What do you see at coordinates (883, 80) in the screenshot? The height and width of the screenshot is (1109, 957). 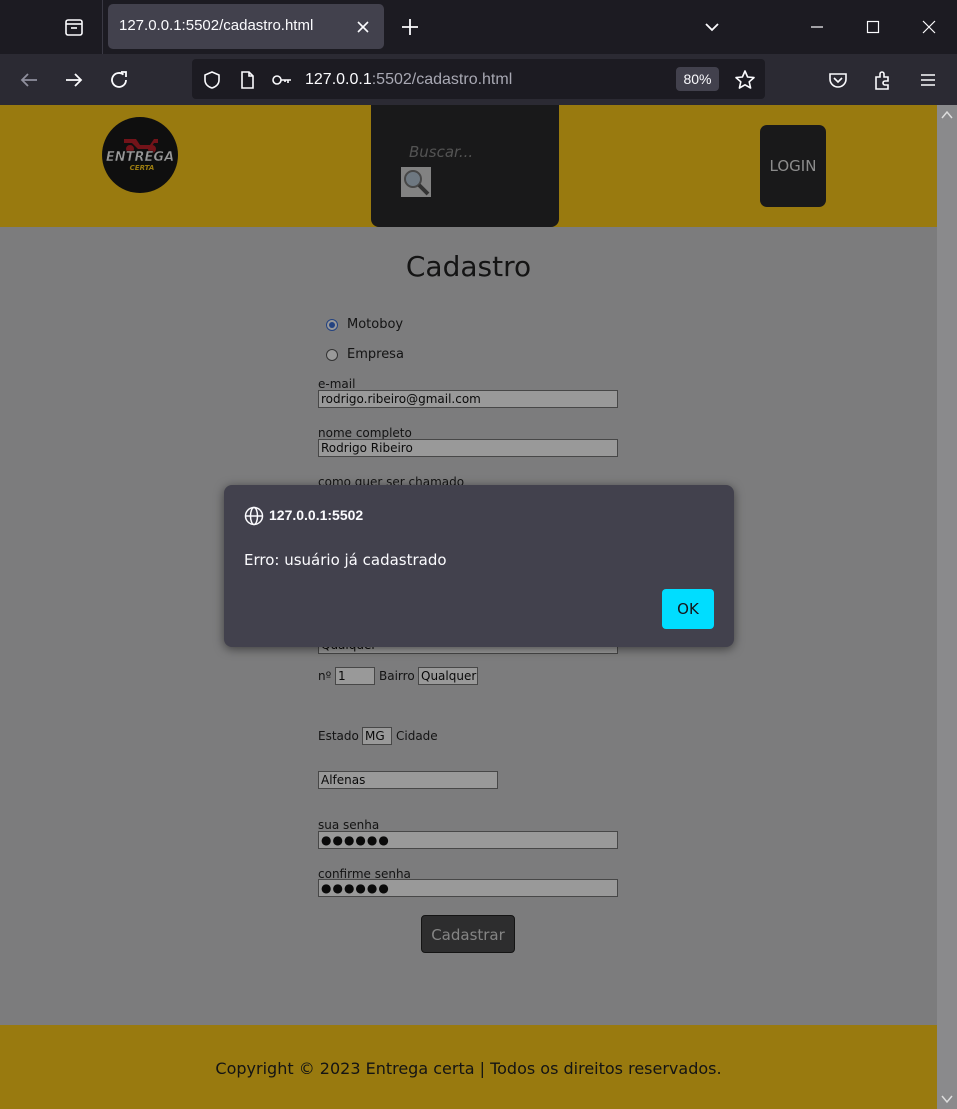 I see `extensions-icon` at bounding box center [883, 80].